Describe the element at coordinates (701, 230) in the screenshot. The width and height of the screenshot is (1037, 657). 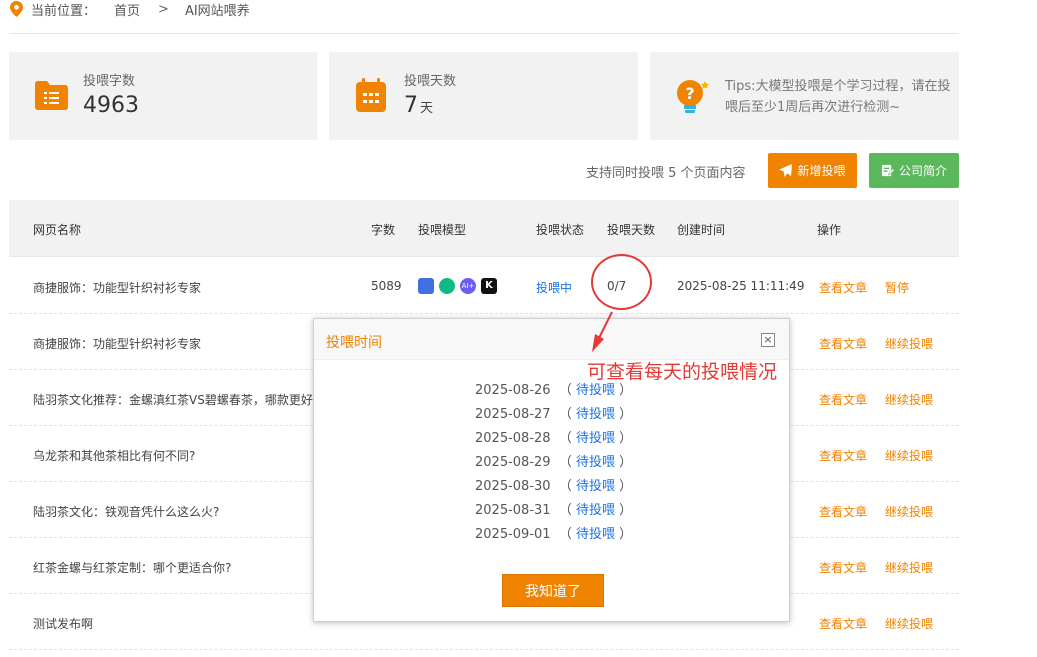
I see `th-created: 创建时间` at that location.